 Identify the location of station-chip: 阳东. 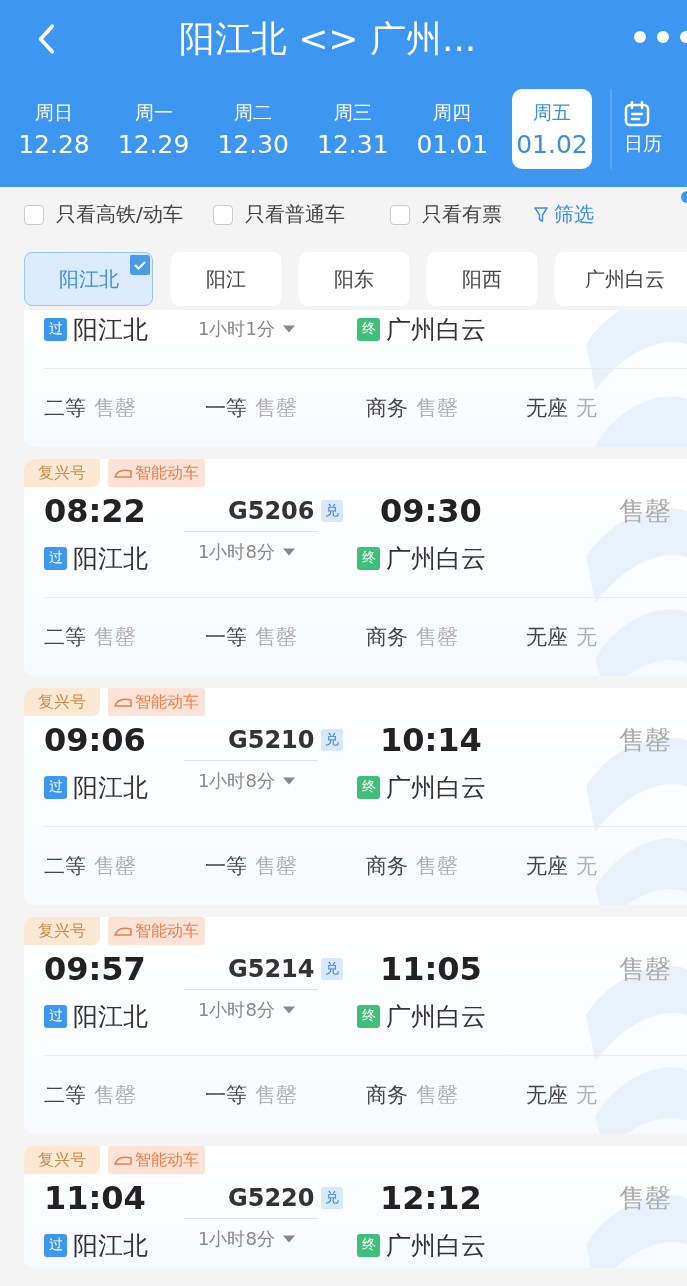
(354, 279).